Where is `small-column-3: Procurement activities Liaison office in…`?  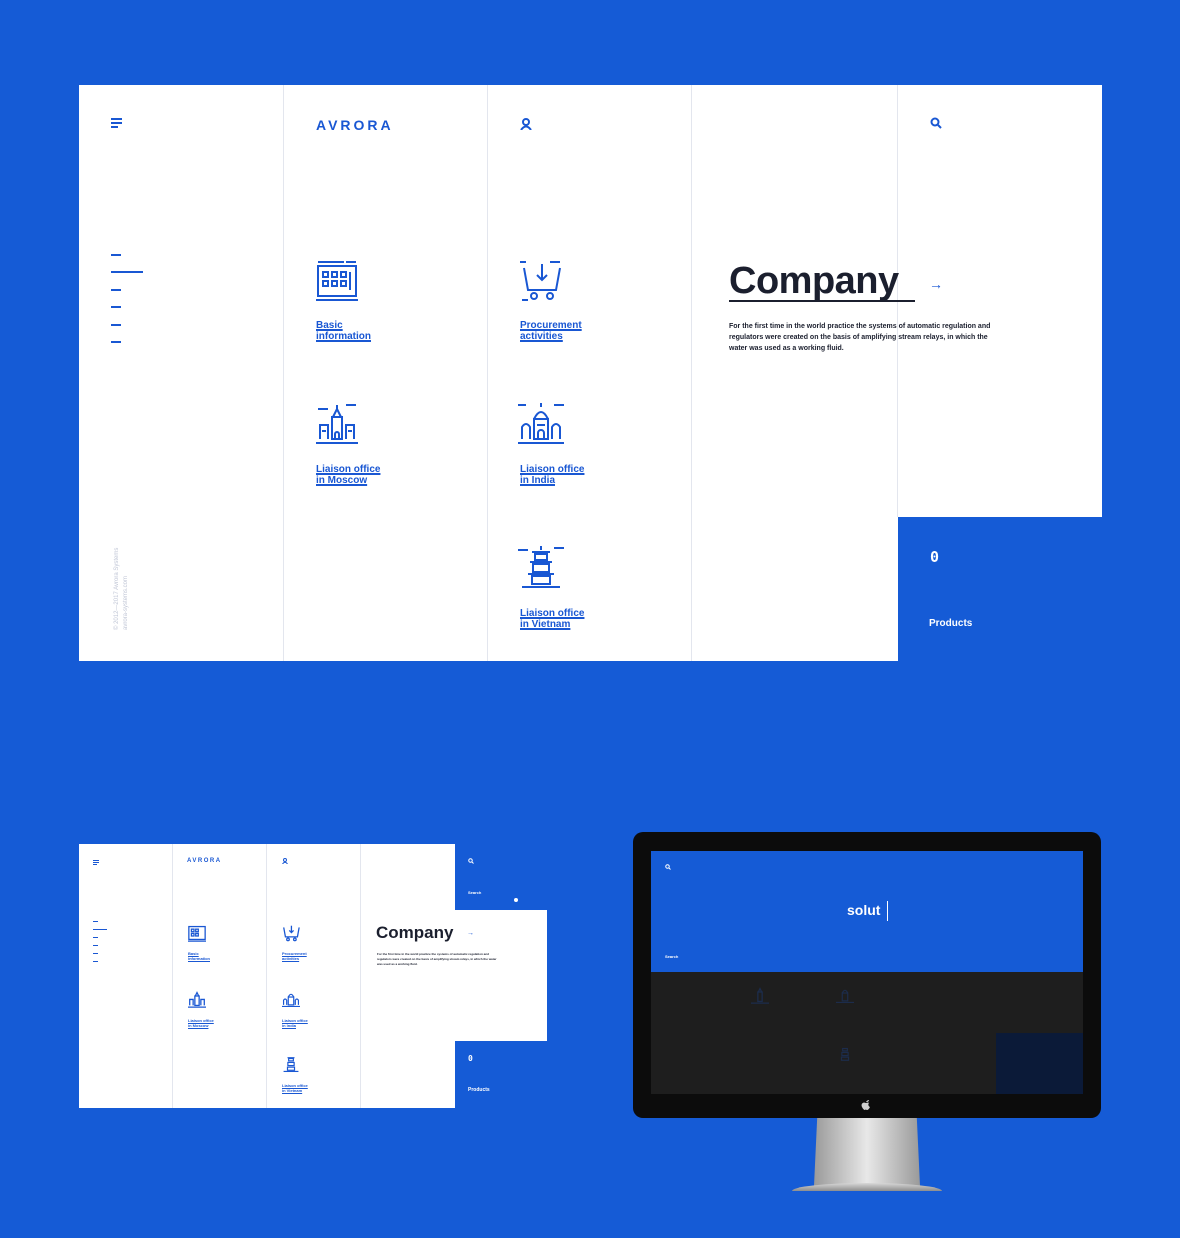
small-column-3: Procurement activities Liaison office in… is located at coordinates (313, 976).